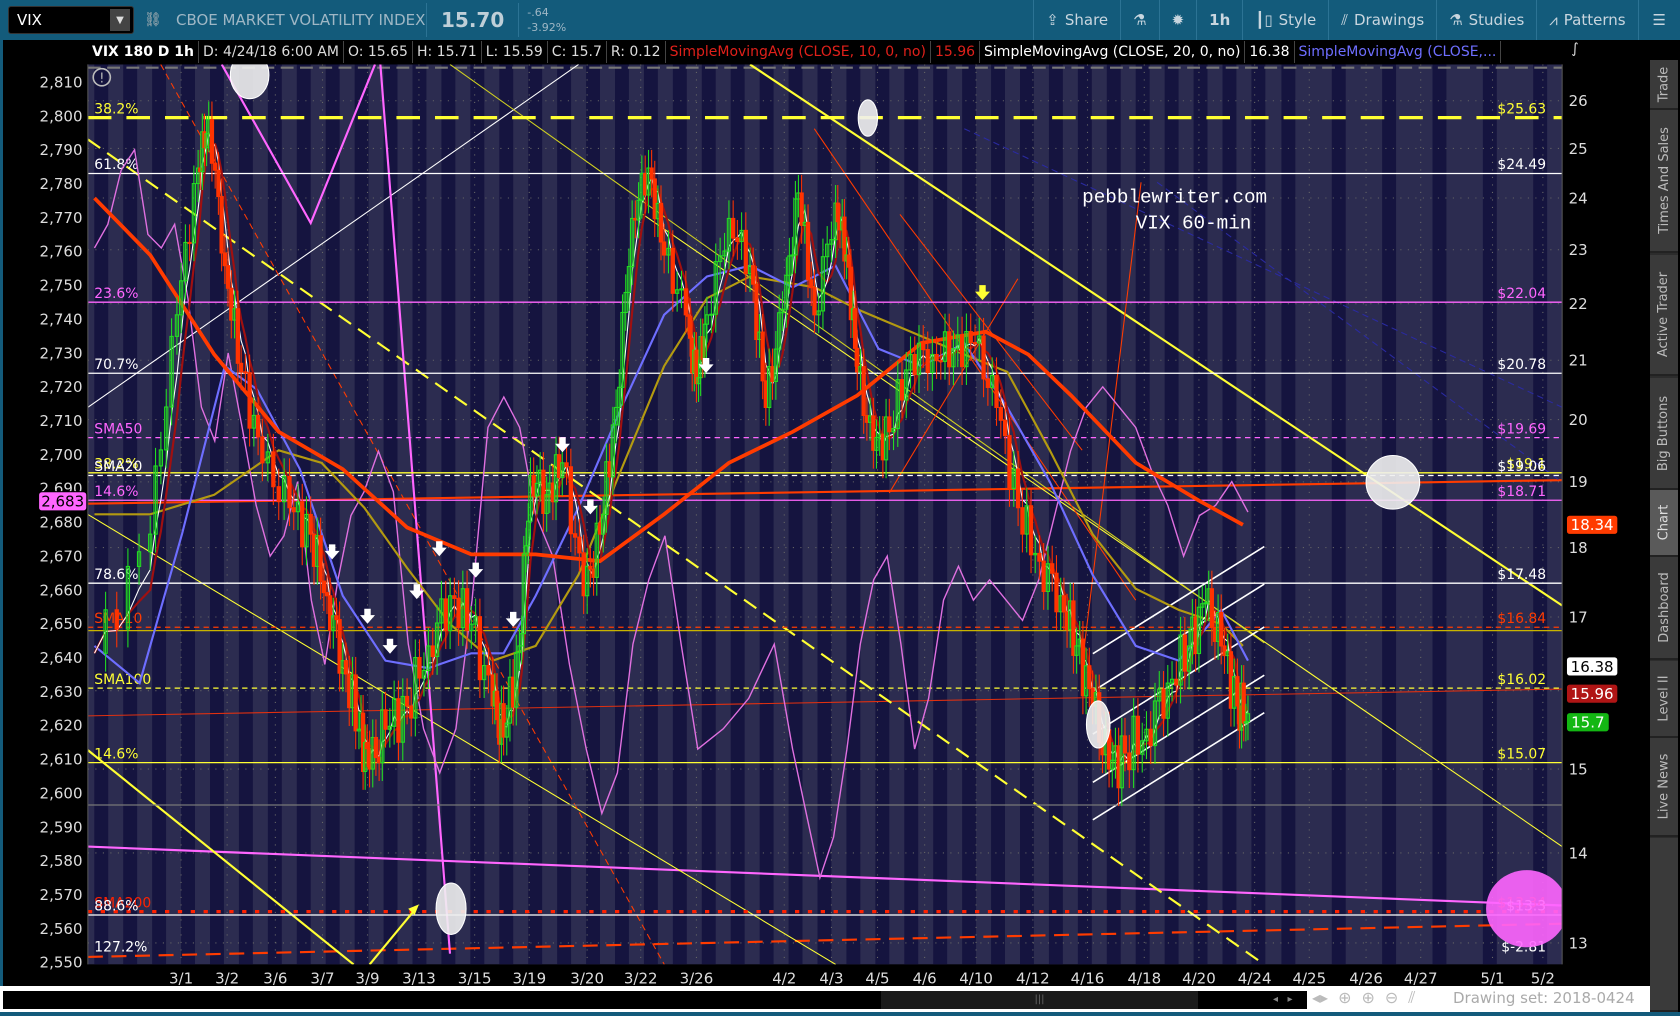 The image size is (1680, 1016). What do you see at coordinates (153, 20) in the screenshot?
I see `link-icon: ⛓` at bounding box center [153, 20].